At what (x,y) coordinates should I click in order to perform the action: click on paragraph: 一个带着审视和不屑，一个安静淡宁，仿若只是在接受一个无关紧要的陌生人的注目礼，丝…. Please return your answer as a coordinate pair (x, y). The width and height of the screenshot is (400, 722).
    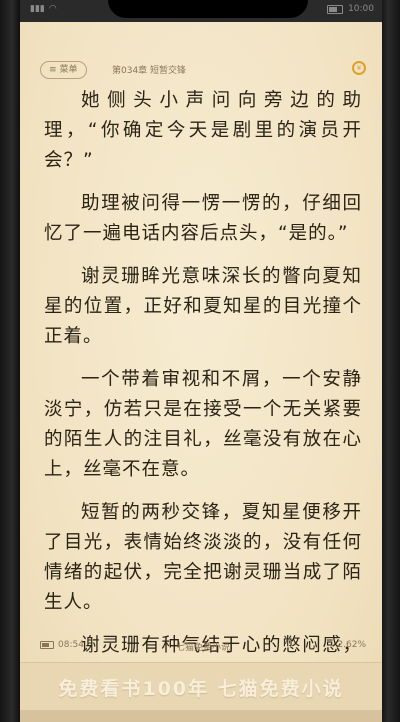
    Looking at the image, I should click on (203, 424).